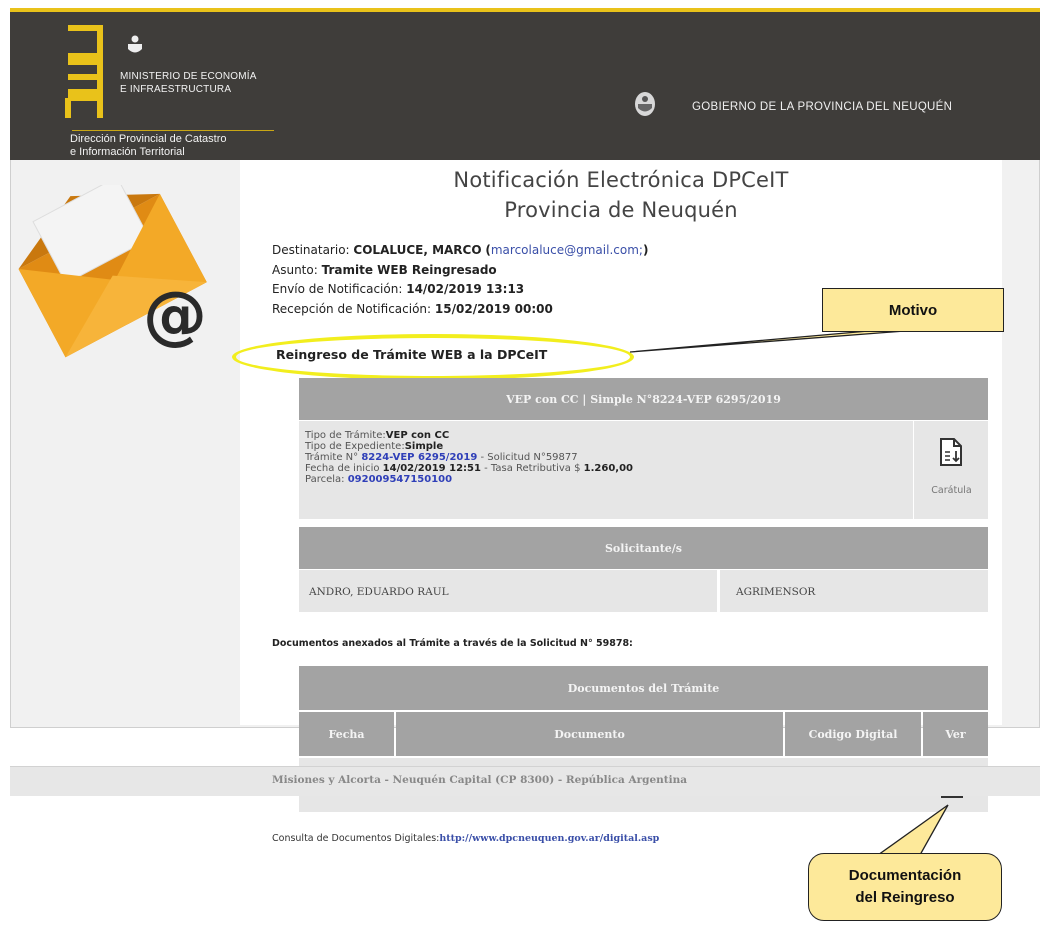  I want to click on document-download-icon, so click(951, 452).